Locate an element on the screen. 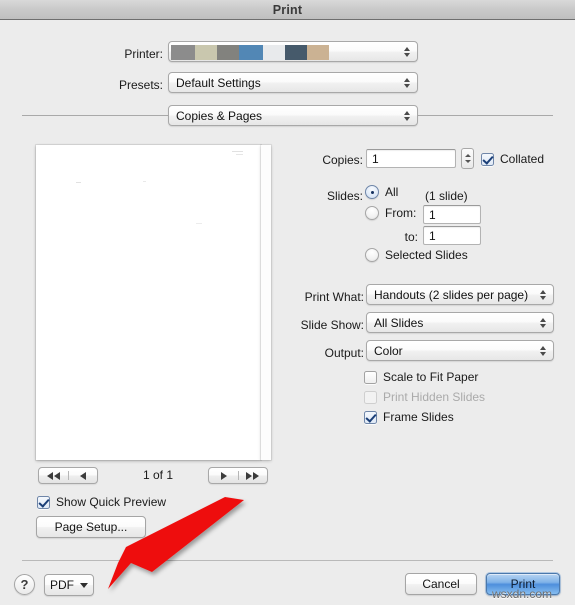 This screenshot has width=575, height=605. printer-label: Printer: is located at coordinates (143, 54).